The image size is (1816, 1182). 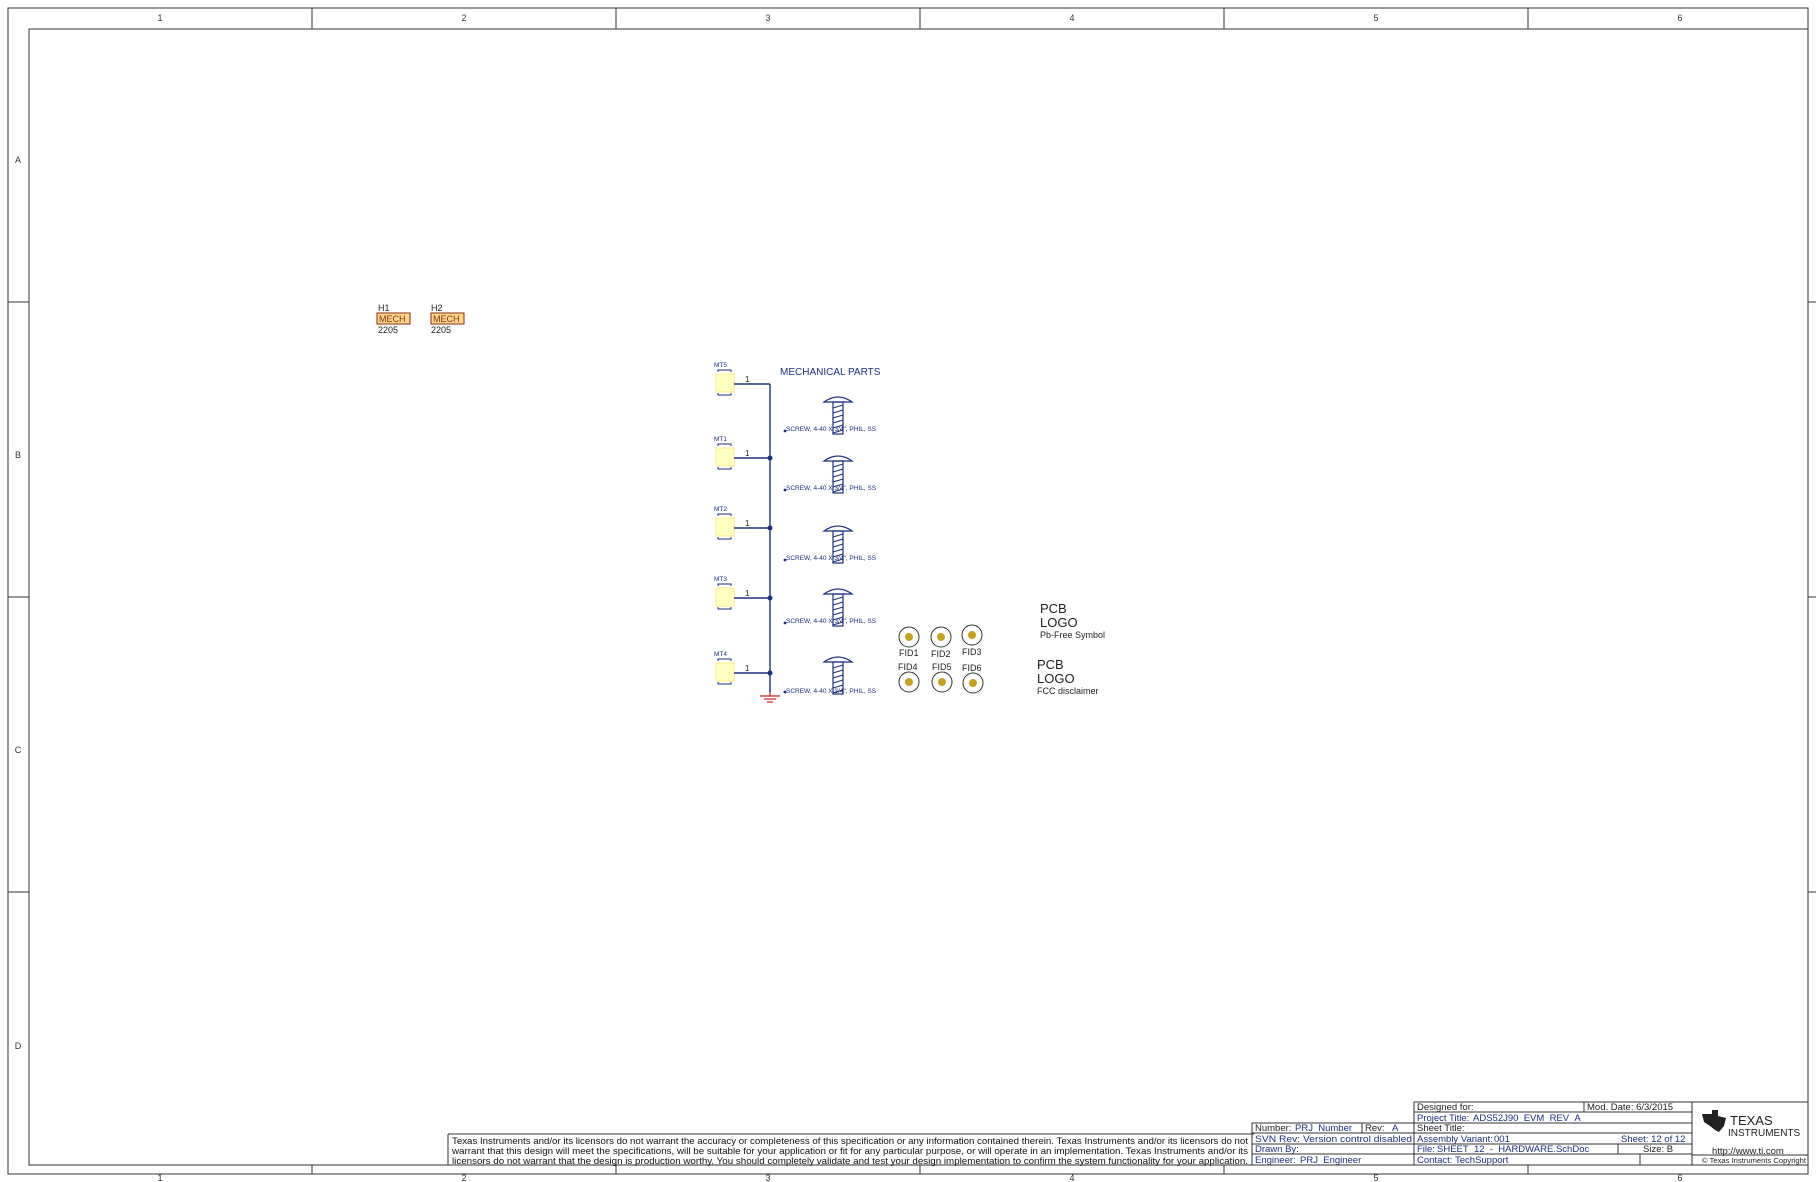 What do you see at coordinates (1375, 1128) in the screenshot?
I see `tb-rev-label: Rev:` at bounding box center [1375, 1128].